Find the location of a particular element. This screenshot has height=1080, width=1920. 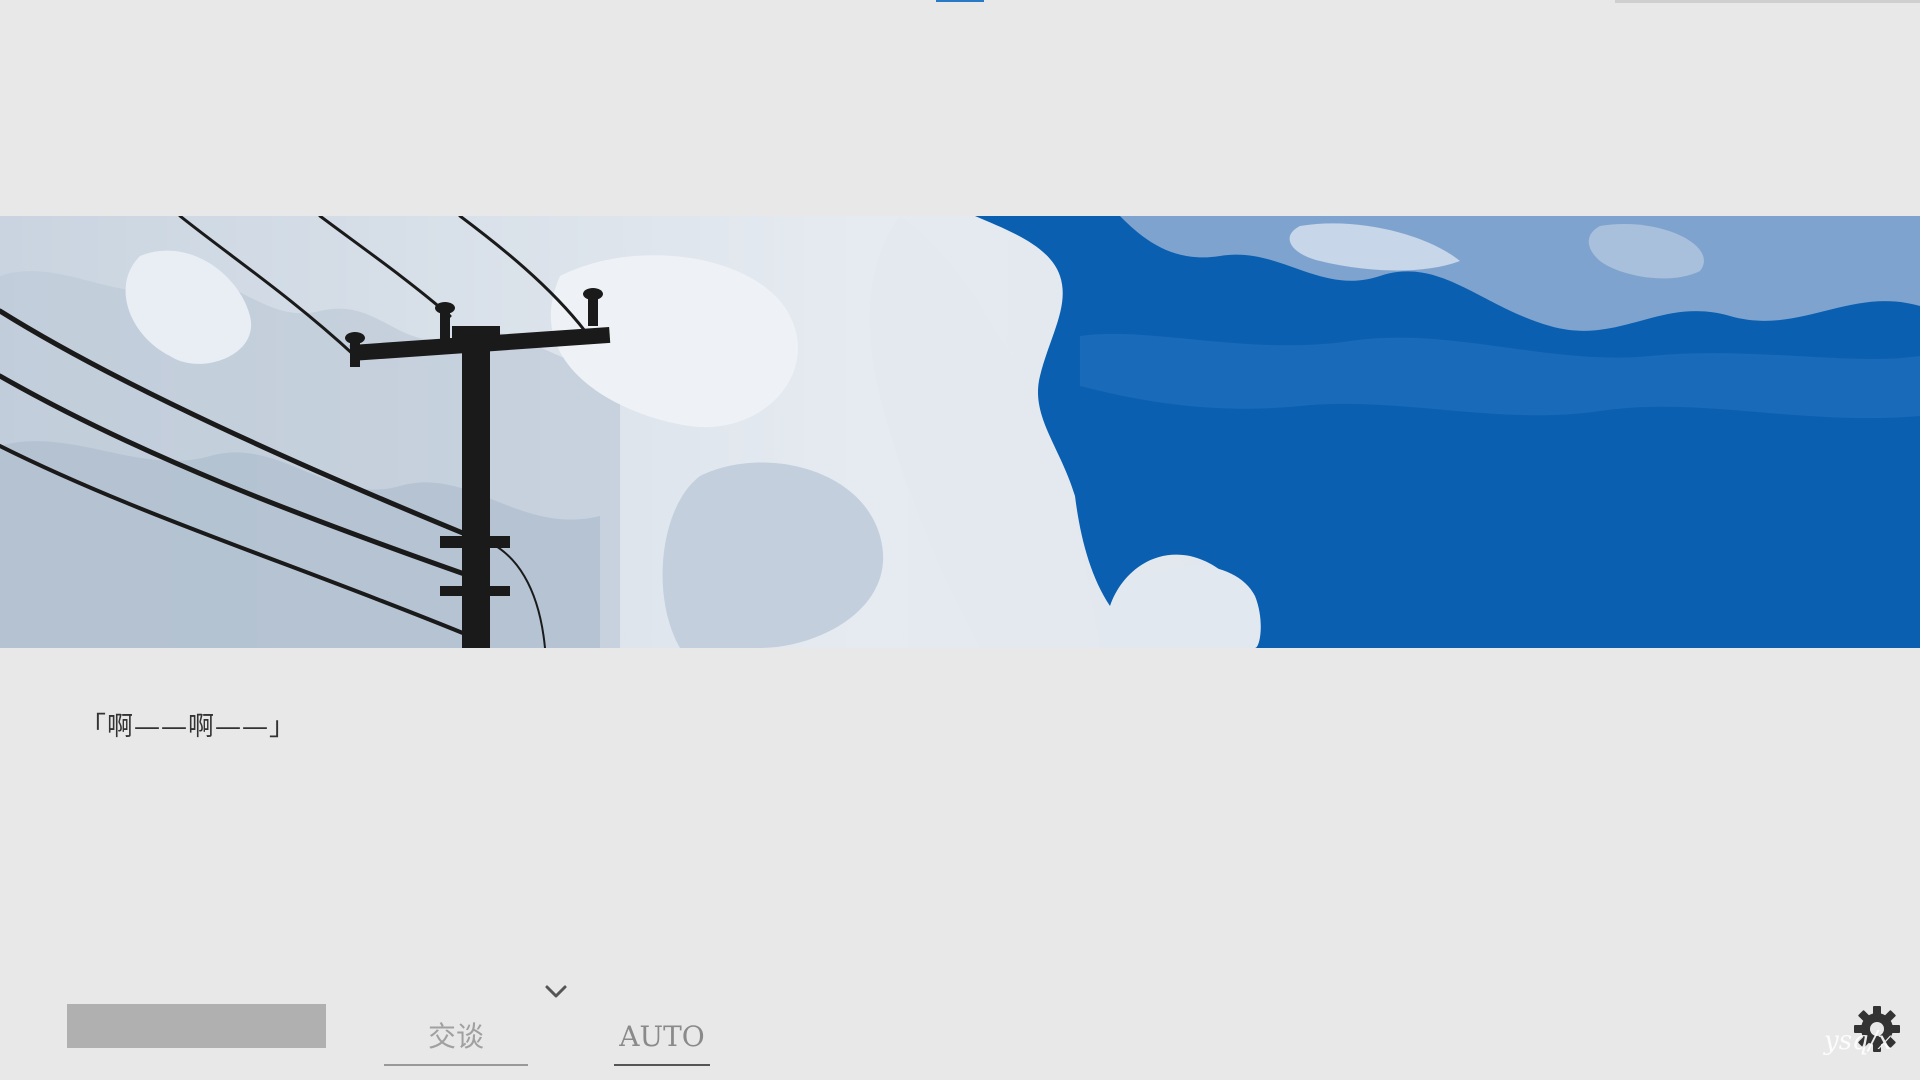

speaker-name-box is located at coordinates (196, 1026).